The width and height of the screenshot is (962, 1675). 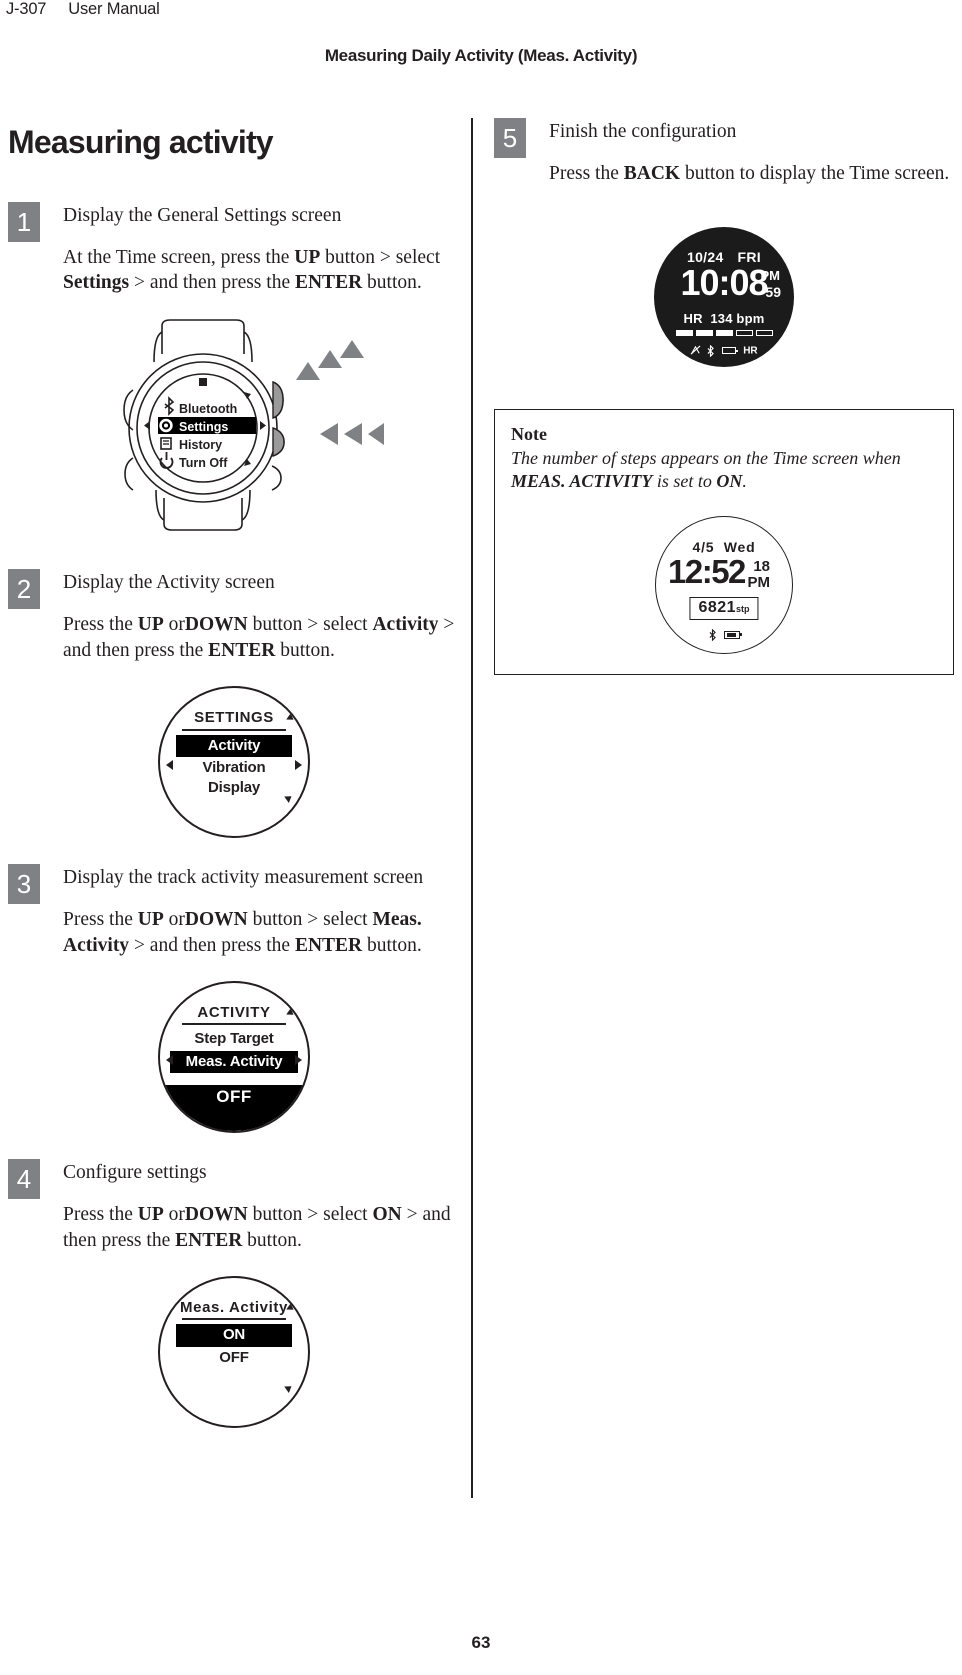 I want to click on section-title: Measuring activity, so click(x=141, y=142).